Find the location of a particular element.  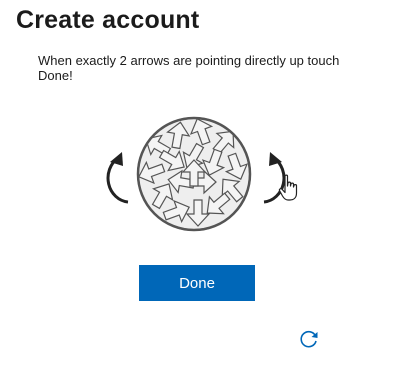

refresh-icon is located at coordinates (309, 339).